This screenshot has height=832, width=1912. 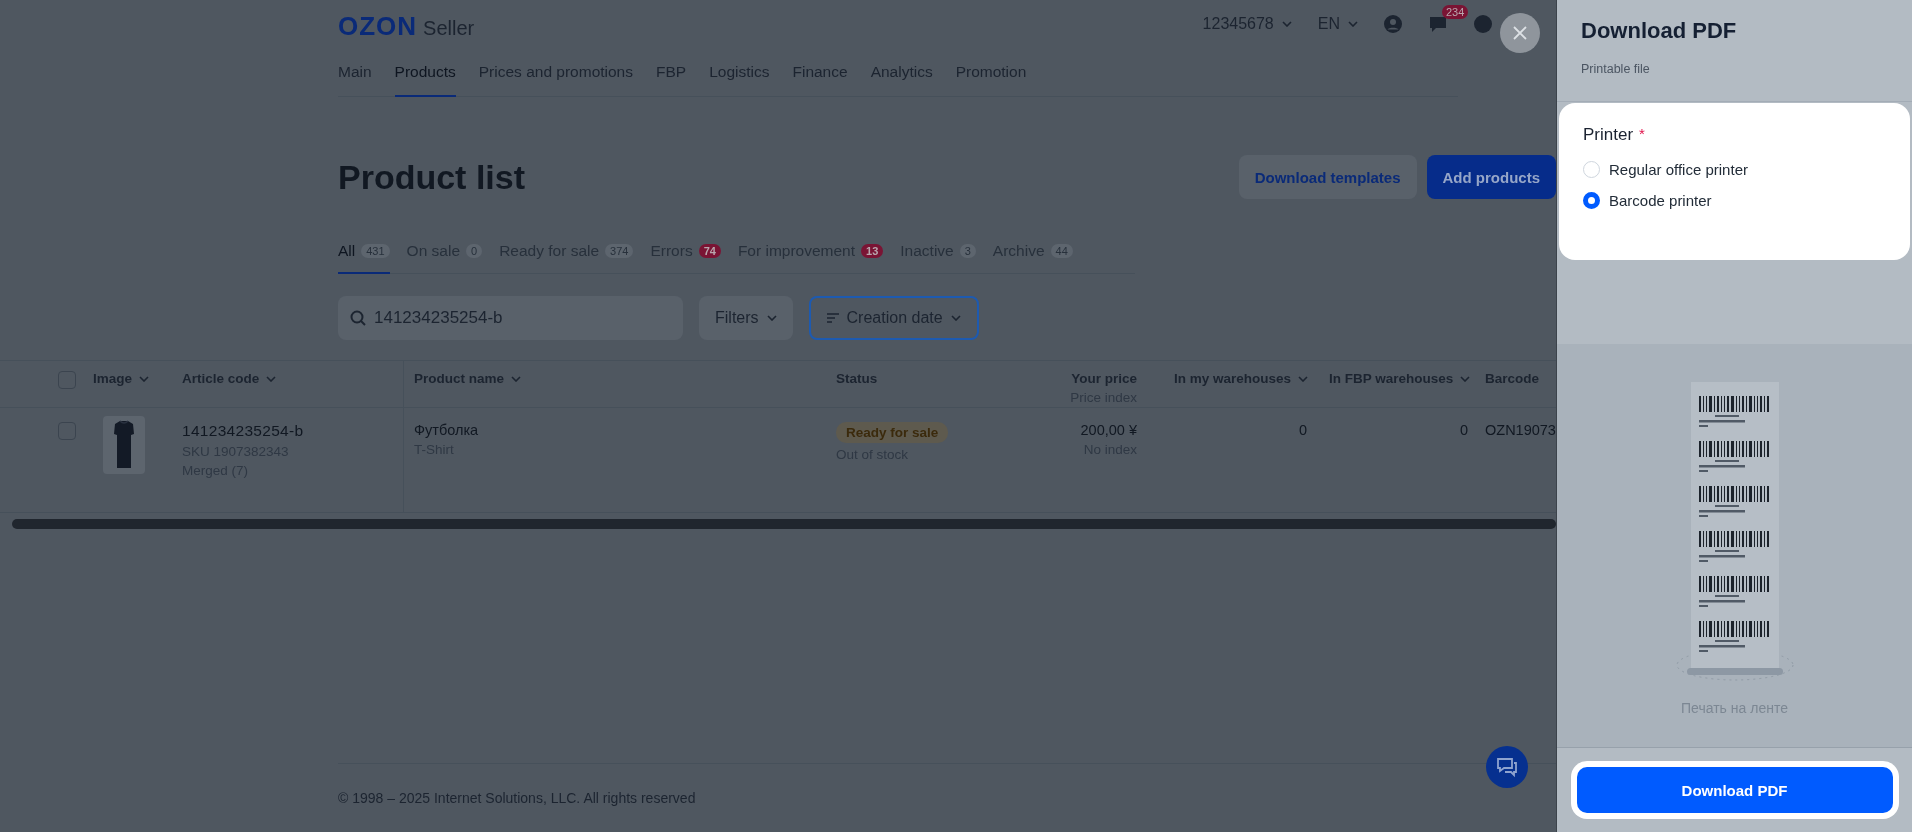 I want to click on add-products-button: Add products, so click(x=1491, y=177).